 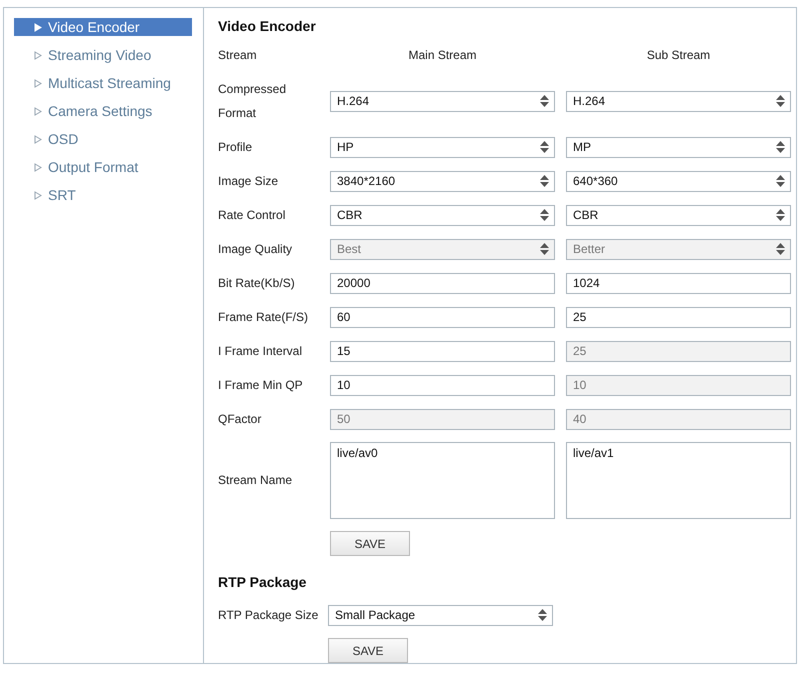 I want to click on sidebar-item: Output Format, so click(x=103, y=167).